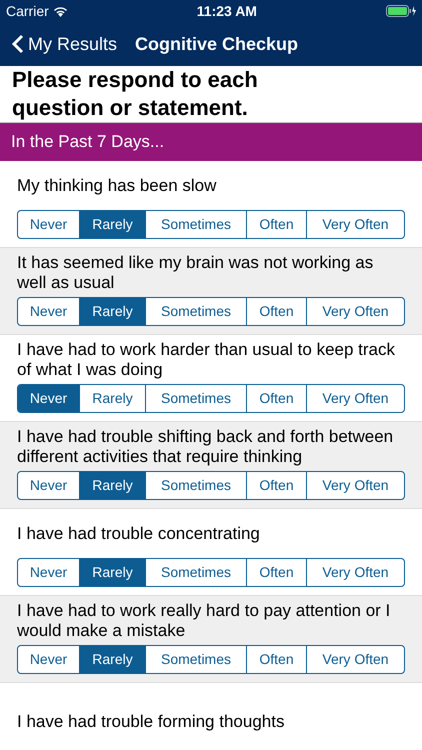 This screenshot has height=750, width=422. What do you see at coordinates (116, 186) in the screenshot?
I see `question-text: My thinking has been slow` at bounding box center [116, 186].